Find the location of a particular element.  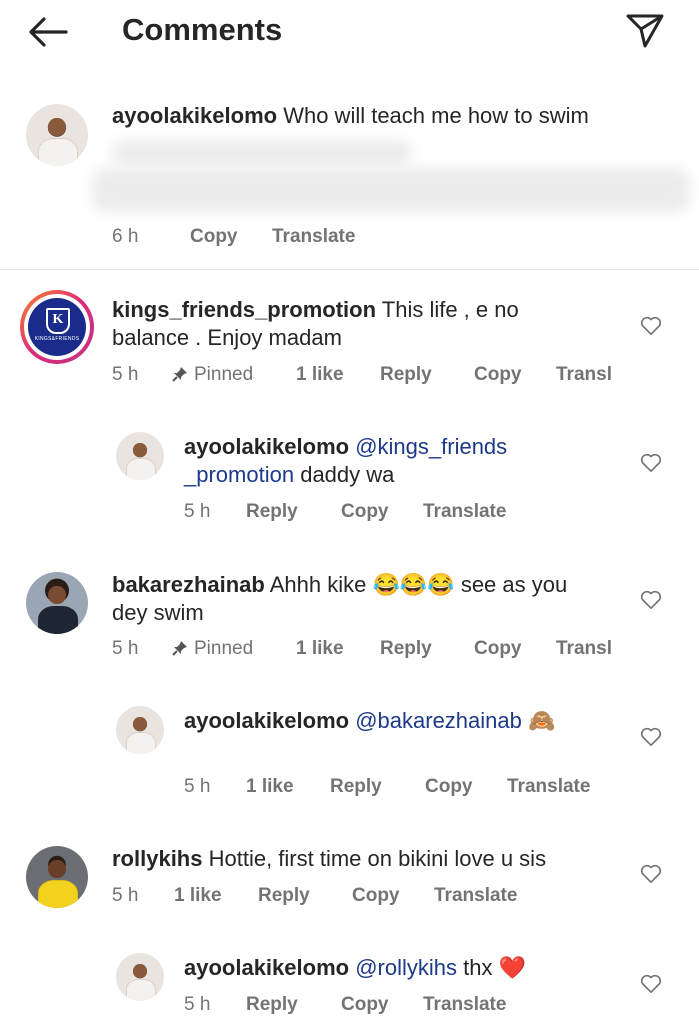

username: rollykihs is located at coordinates (157, 858).